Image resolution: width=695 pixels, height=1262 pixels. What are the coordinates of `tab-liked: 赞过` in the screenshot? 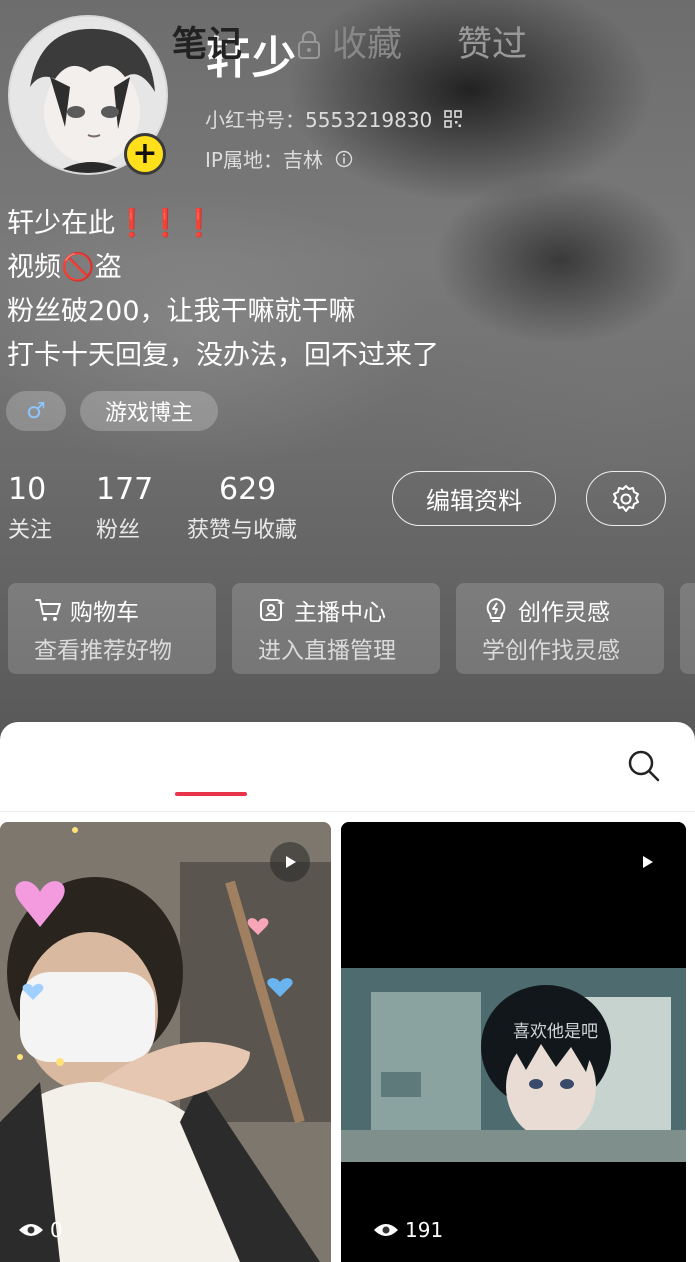 It's located at (492, 45).